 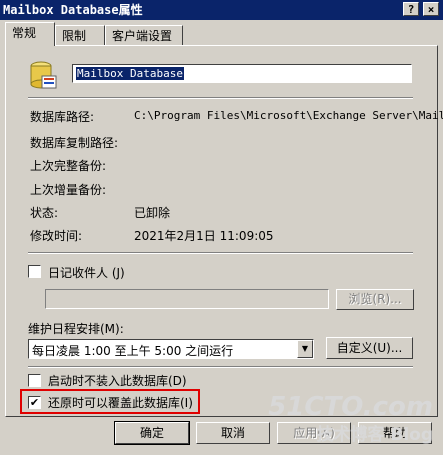 I want to click on apply-button: 应用(A), so click(x=314, y=433).